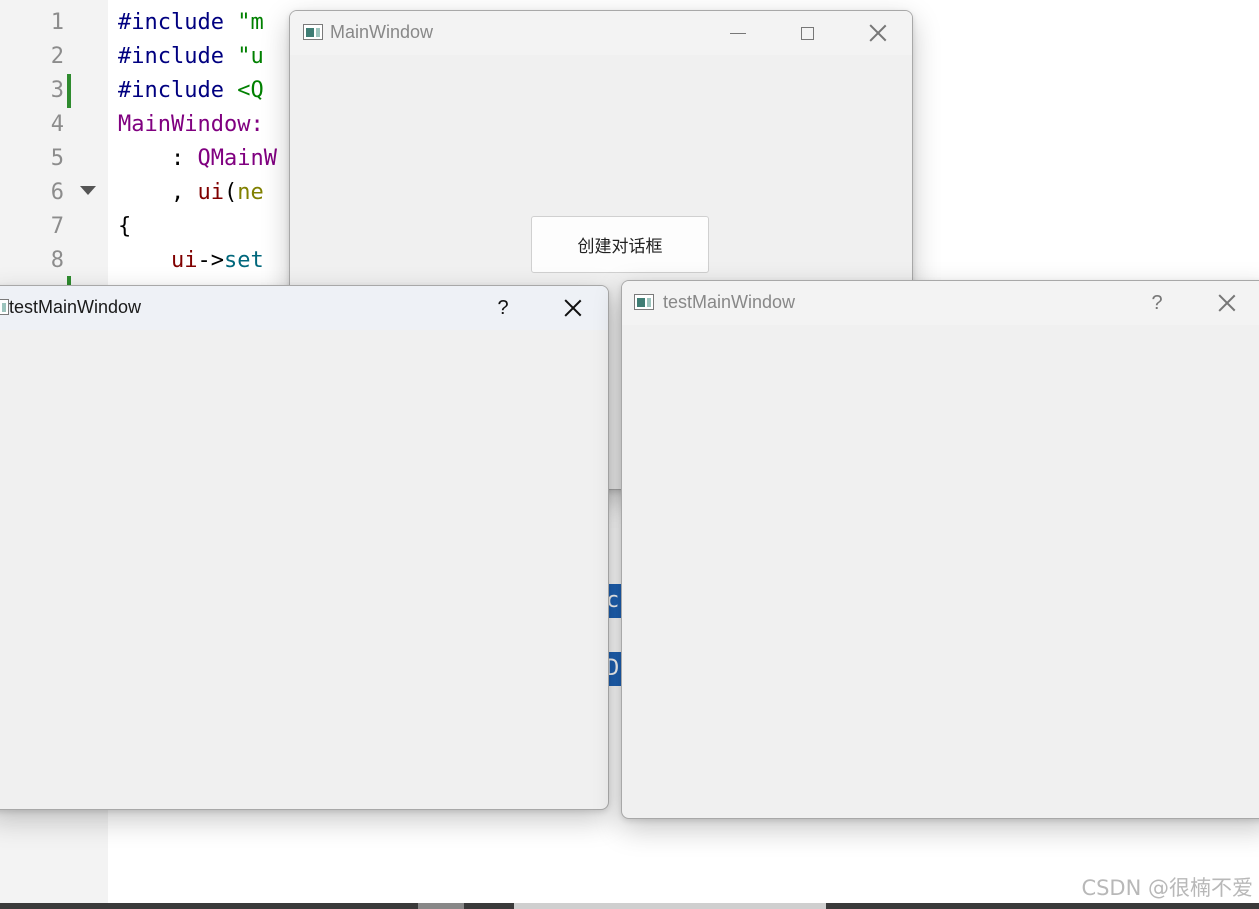 This screenshot has height=909, width=1259. I want to click on code-token: MainWindow:, so click(191, 124).